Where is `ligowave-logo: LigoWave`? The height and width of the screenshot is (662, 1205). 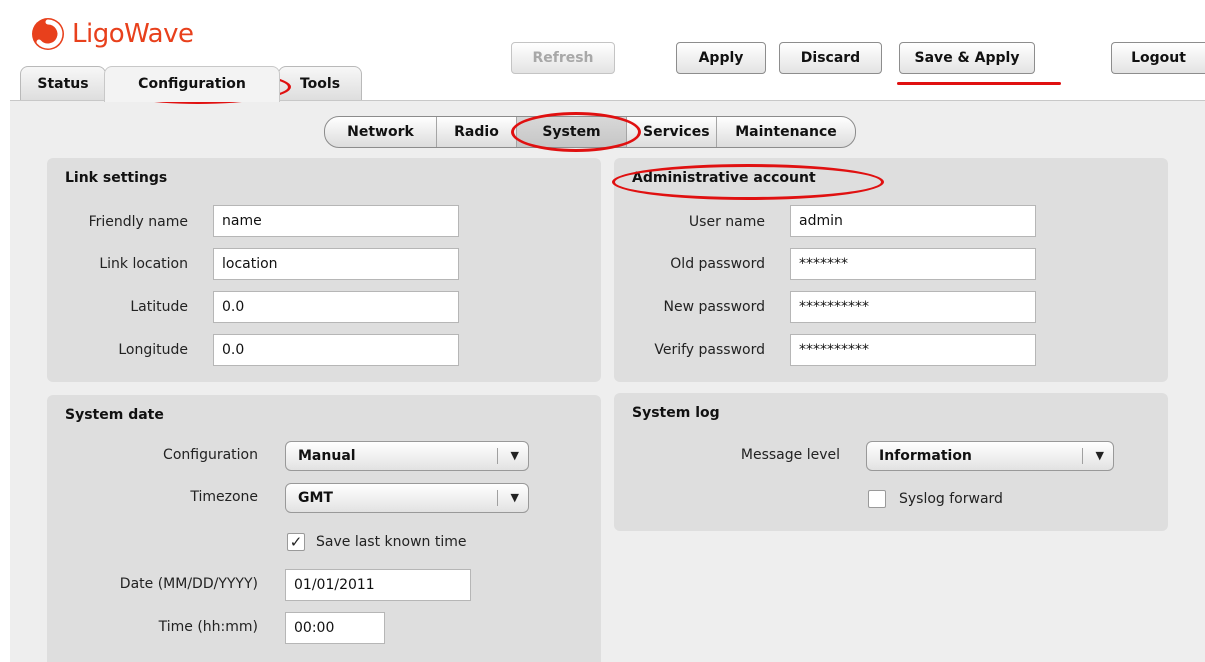
ligowave-logo: LigoWave is located at coordinates (112, 34).